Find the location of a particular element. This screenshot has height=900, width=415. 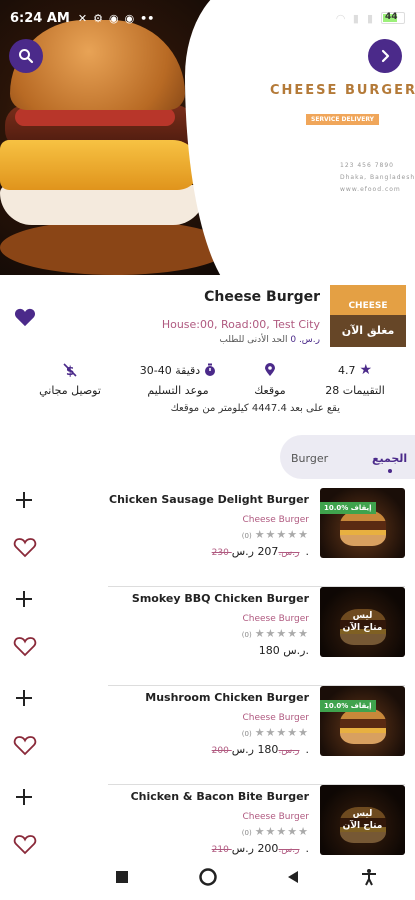

product-name: Chicken & Bacon Bite Burger is located at coordinates (219, 796).